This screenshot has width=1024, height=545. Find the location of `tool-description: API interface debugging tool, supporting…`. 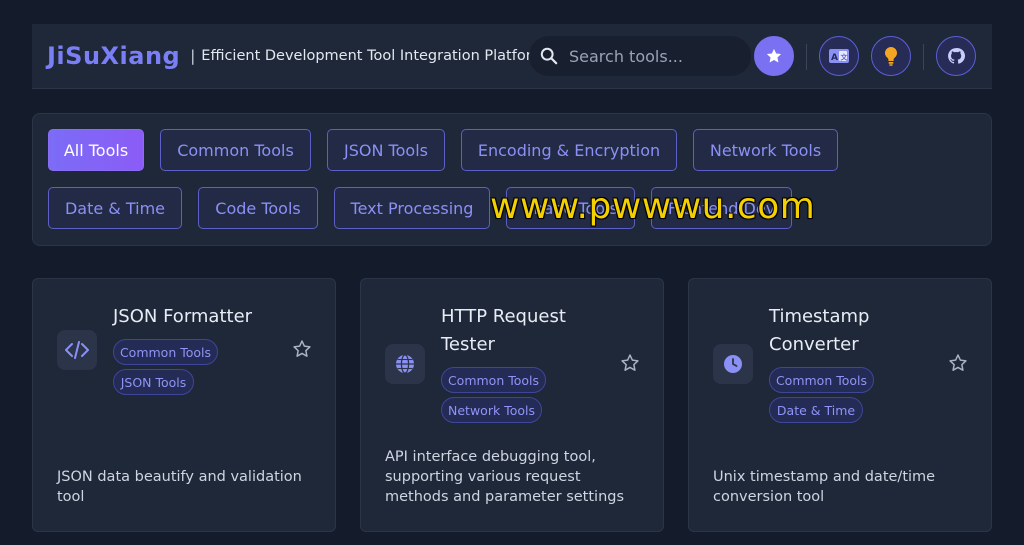

tool-description: API interface debugging tool, supporting… is located at coordinates (505, 477).